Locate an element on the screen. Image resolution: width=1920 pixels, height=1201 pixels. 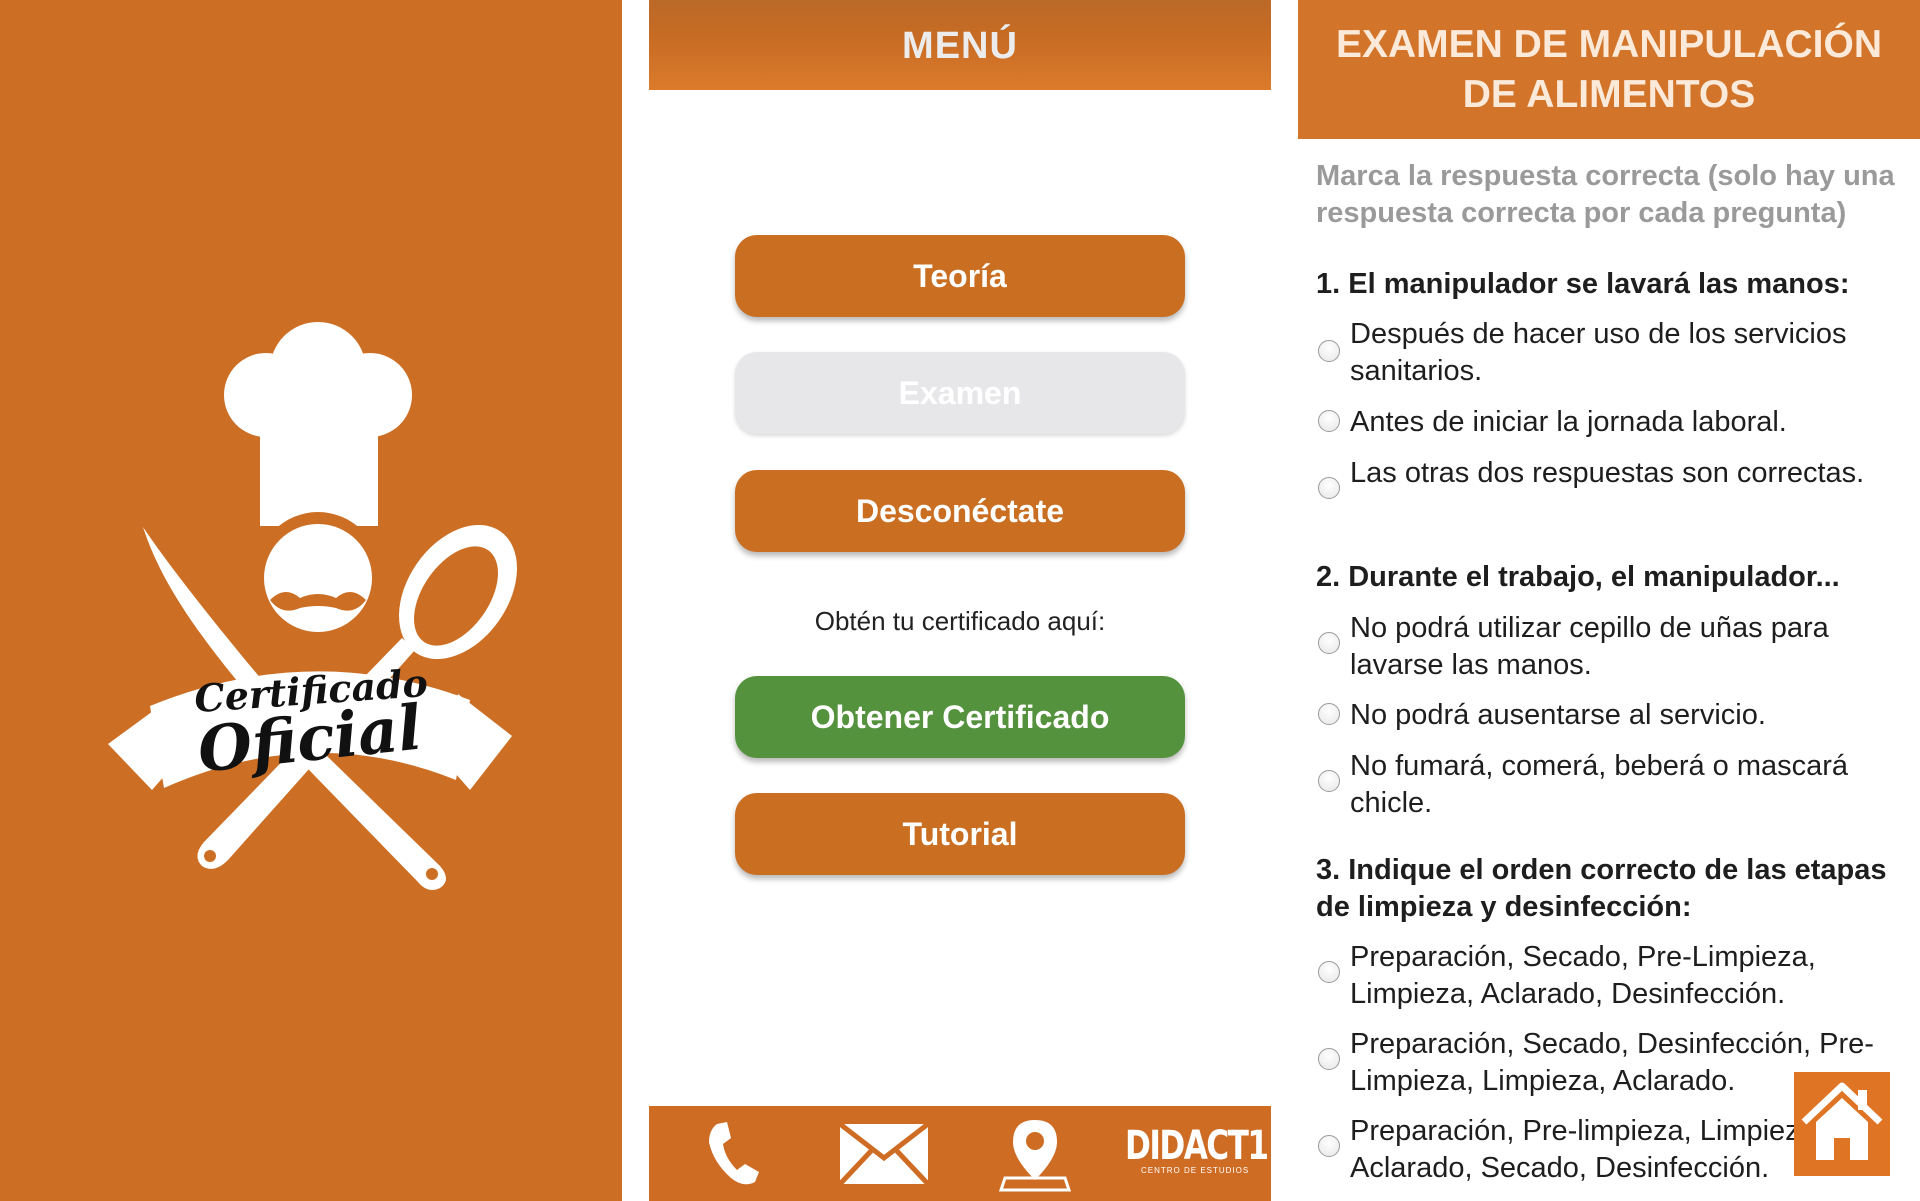
option-label: Las otras dos respuestas son correctas. is located at coordinates (1607, 473).